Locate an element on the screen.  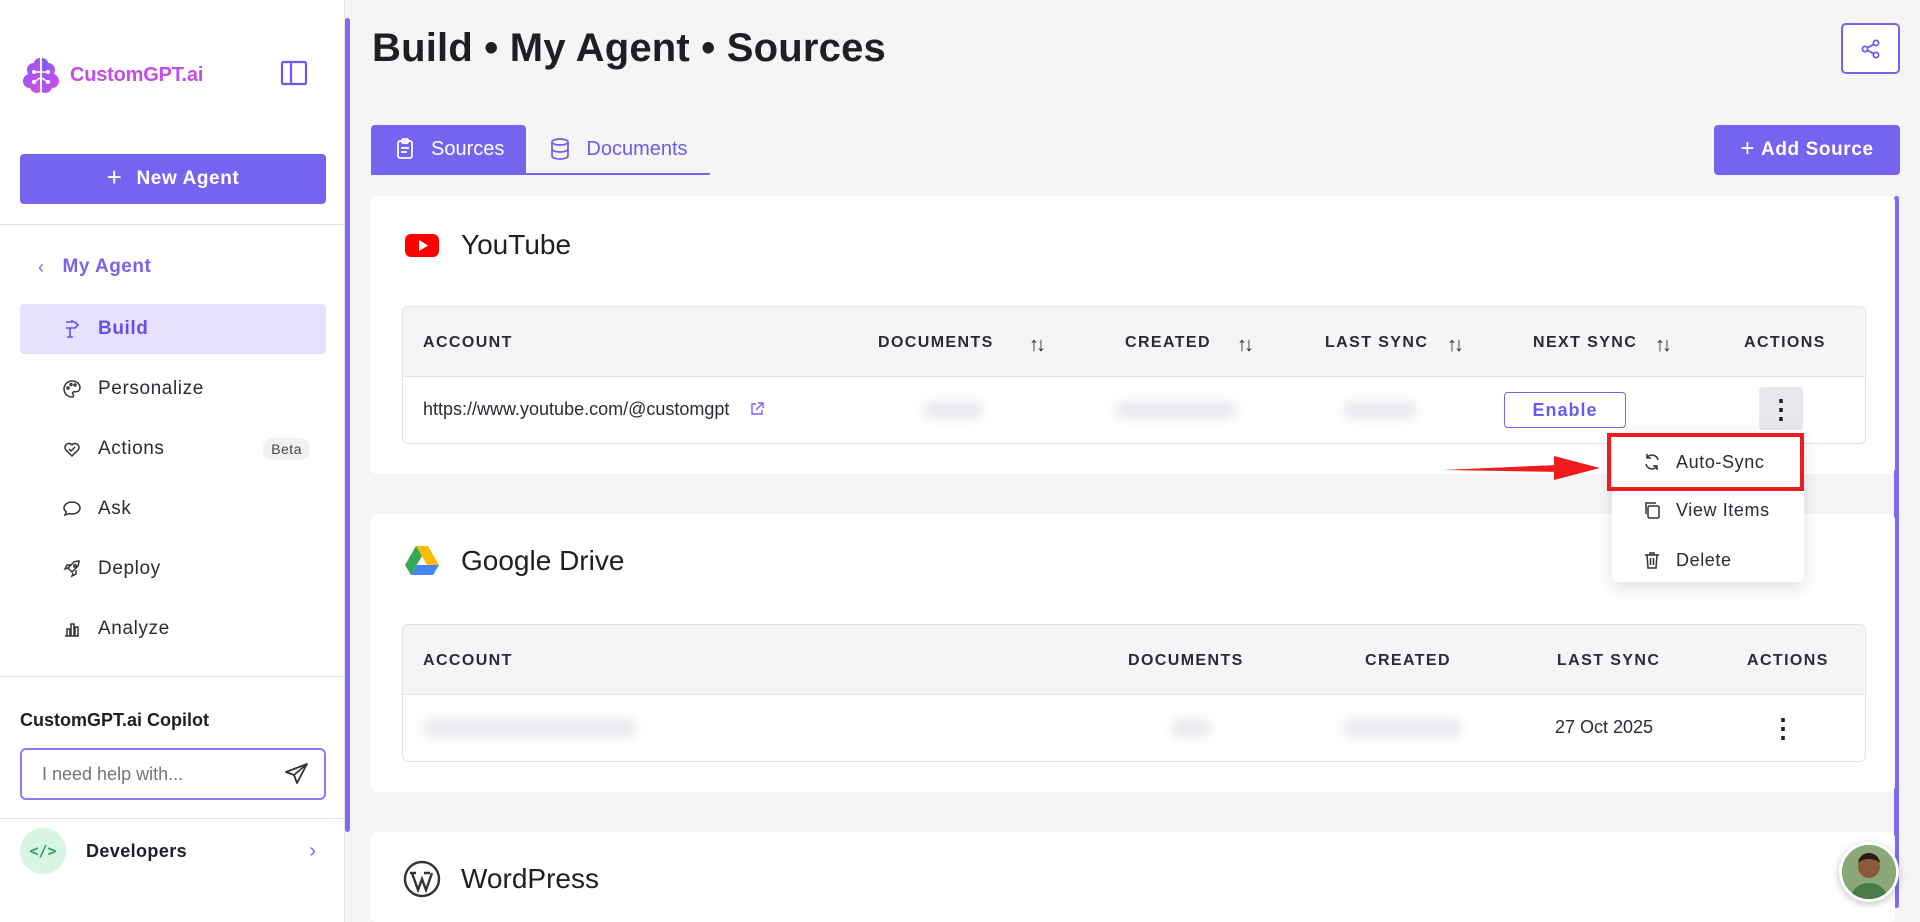
copilot-input-box is located at coordinates (173, 774).